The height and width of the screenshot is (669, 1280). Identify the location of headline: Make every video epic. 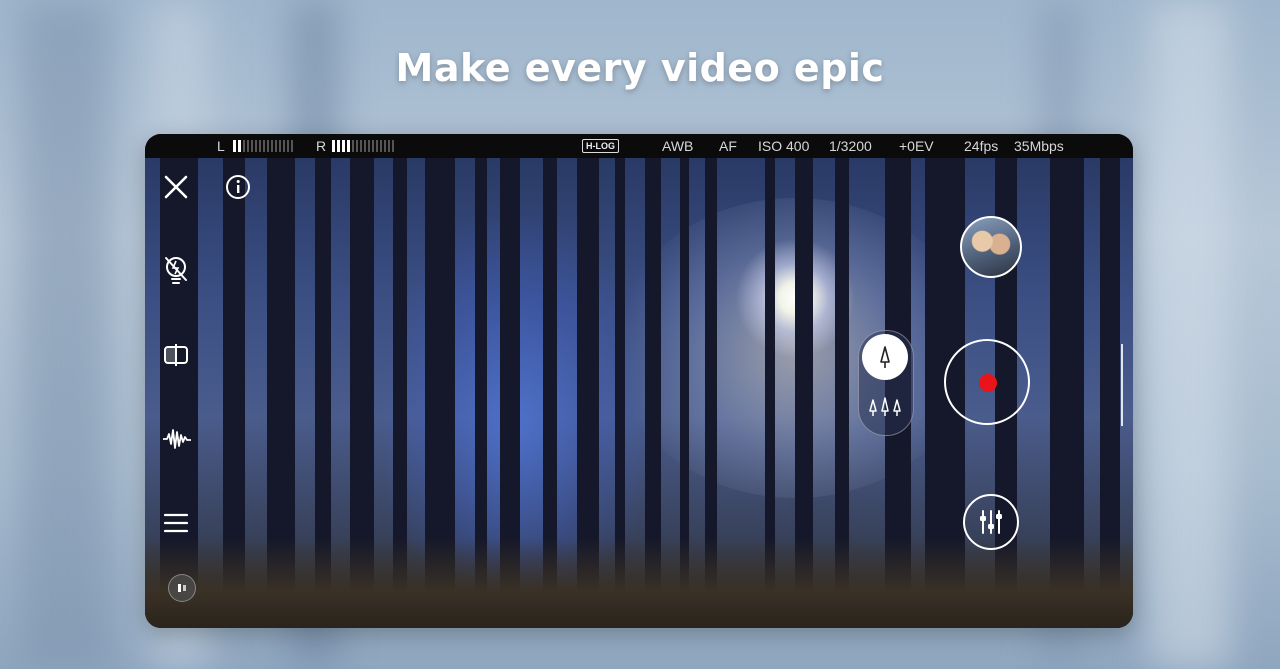
(640, 68).